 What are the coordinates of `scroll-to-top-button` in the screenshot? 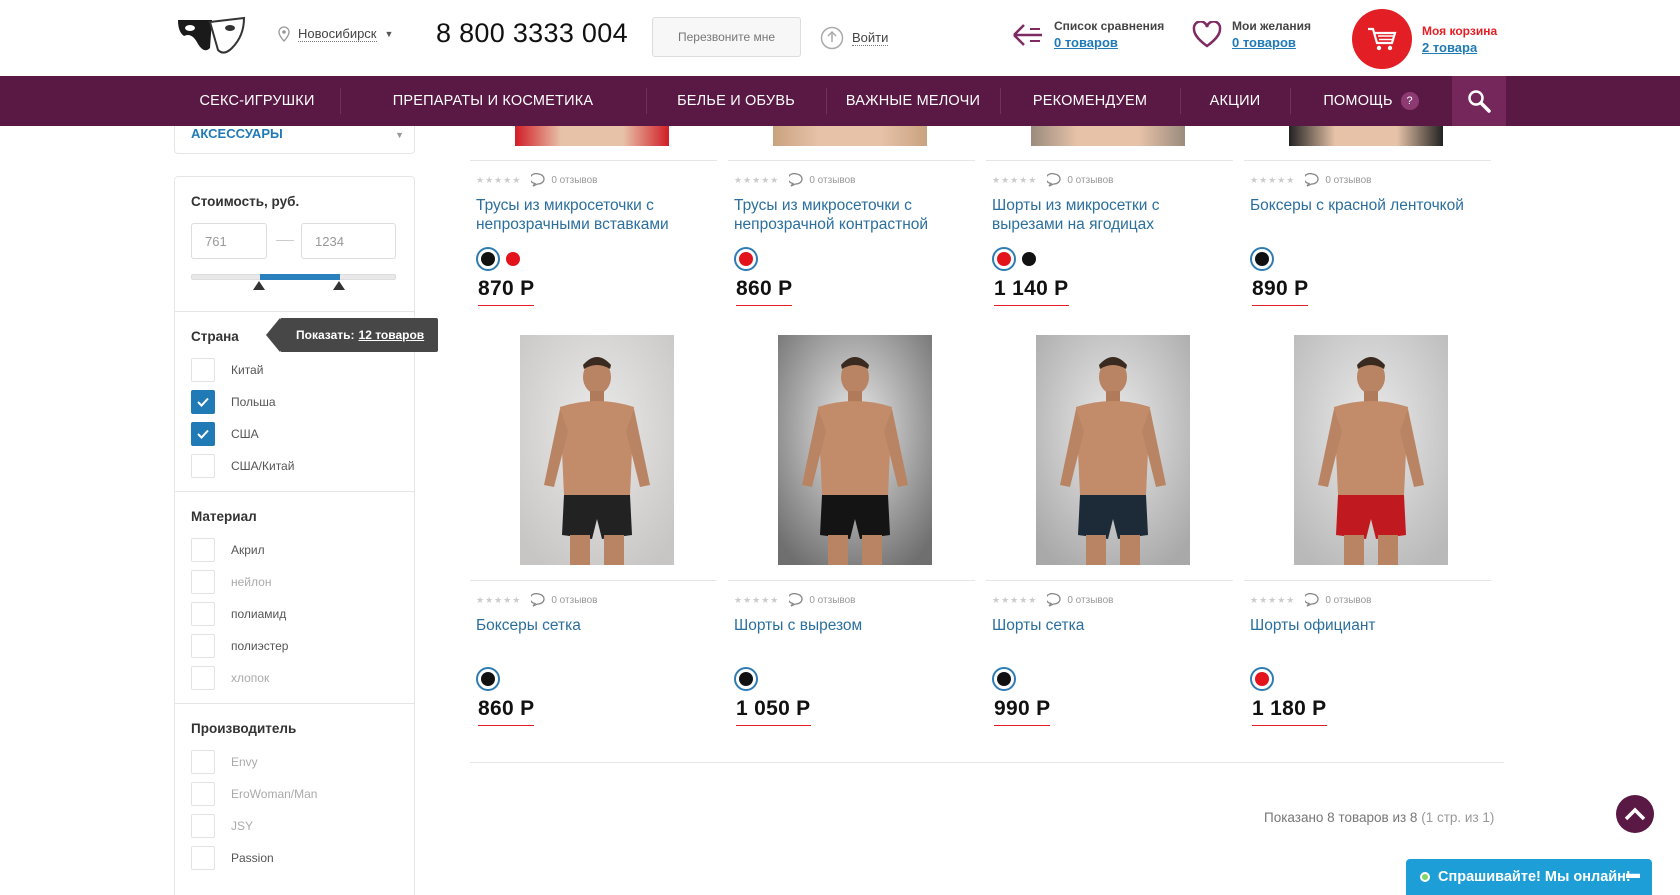 It's located at (1635, 814).